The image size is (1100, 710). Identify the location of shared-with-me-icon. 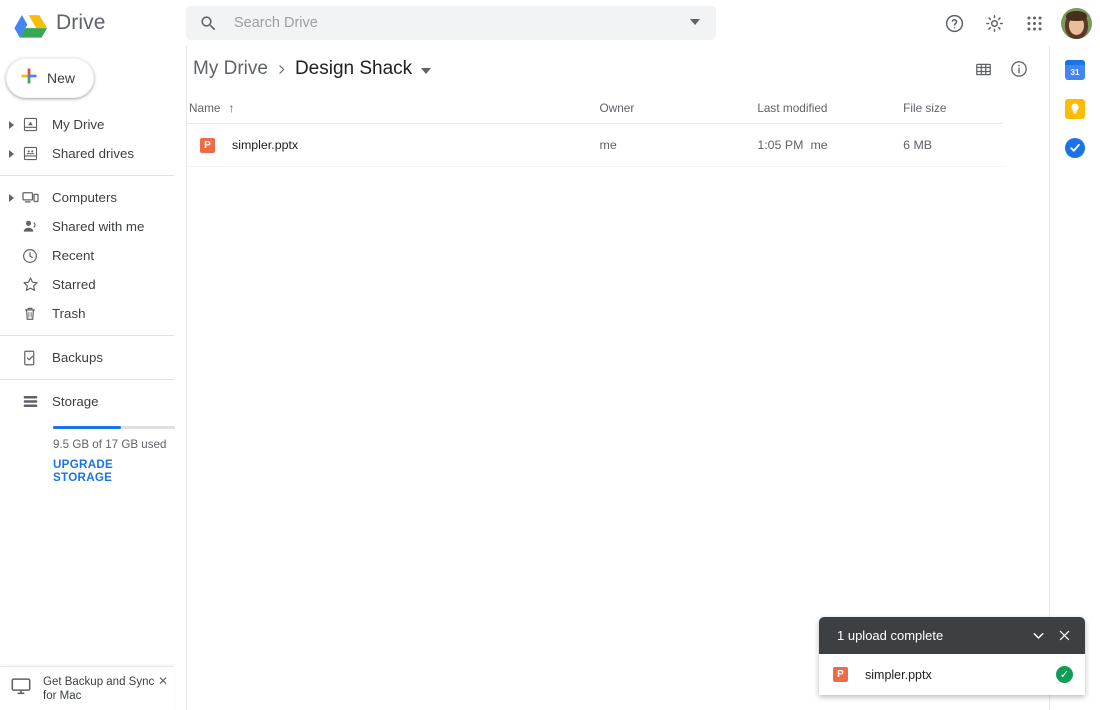
(30, 226).